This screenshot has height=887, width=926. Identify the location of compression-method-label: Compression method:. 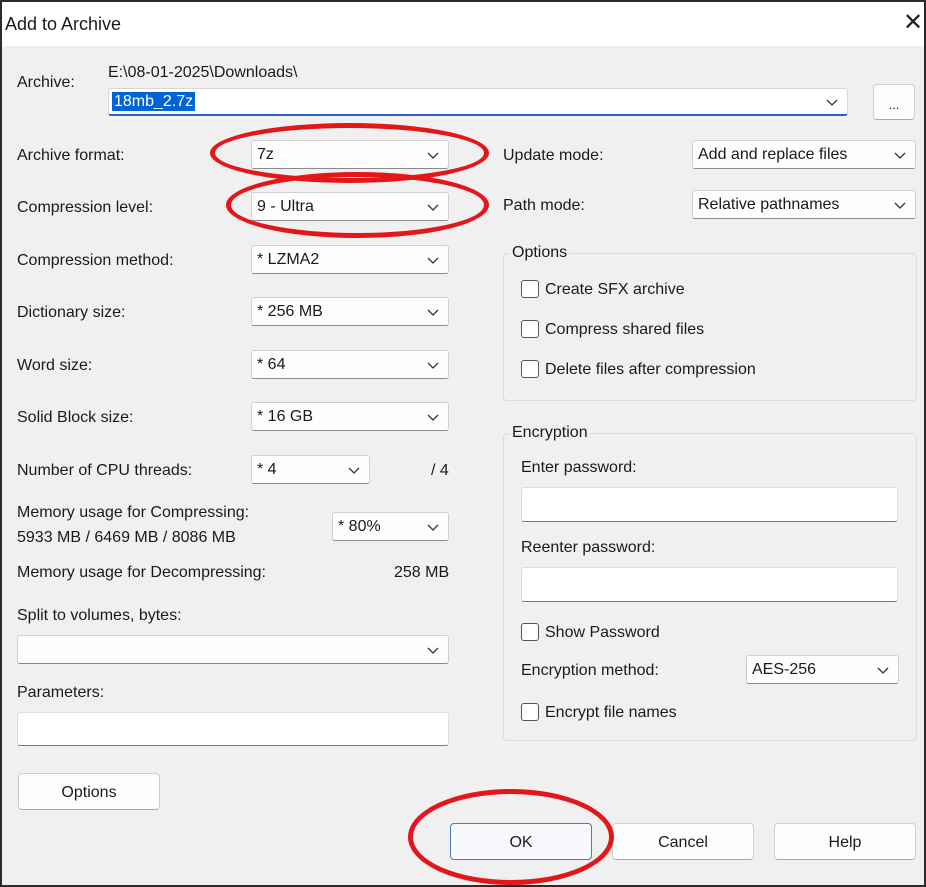
(95, 260).